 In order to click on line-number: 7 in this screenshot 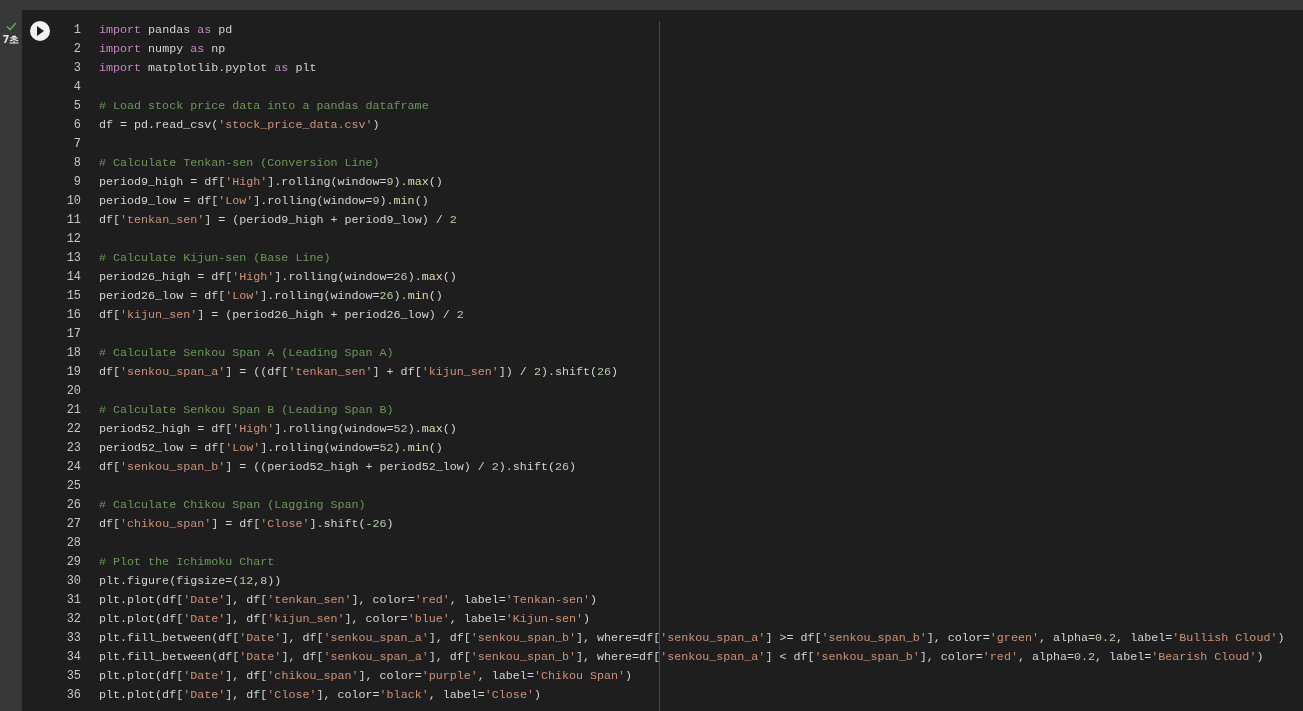, I will do `click(76, 144)`.